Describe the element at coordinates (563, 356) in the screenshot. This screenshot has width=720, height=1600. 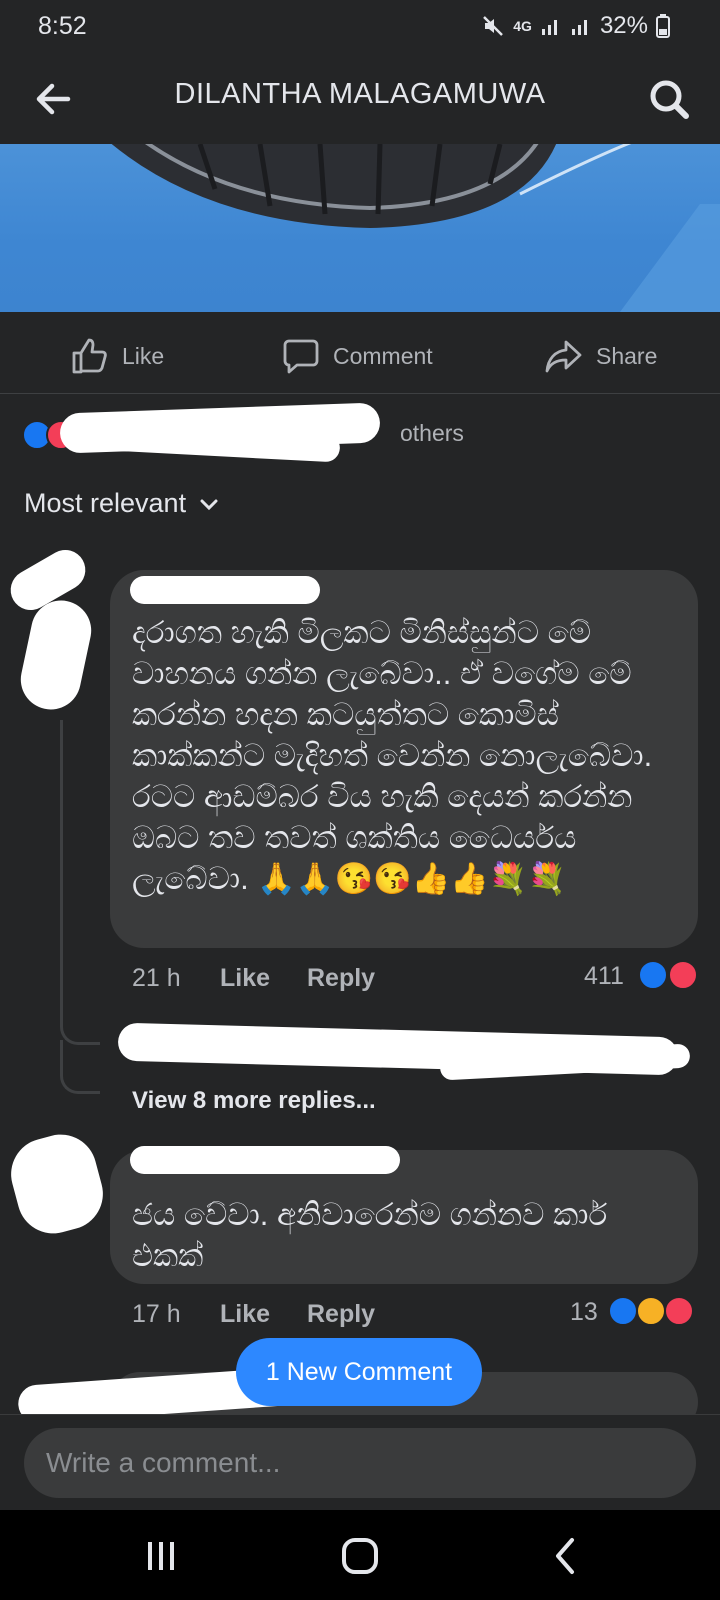
I see `share-icon` at that location.